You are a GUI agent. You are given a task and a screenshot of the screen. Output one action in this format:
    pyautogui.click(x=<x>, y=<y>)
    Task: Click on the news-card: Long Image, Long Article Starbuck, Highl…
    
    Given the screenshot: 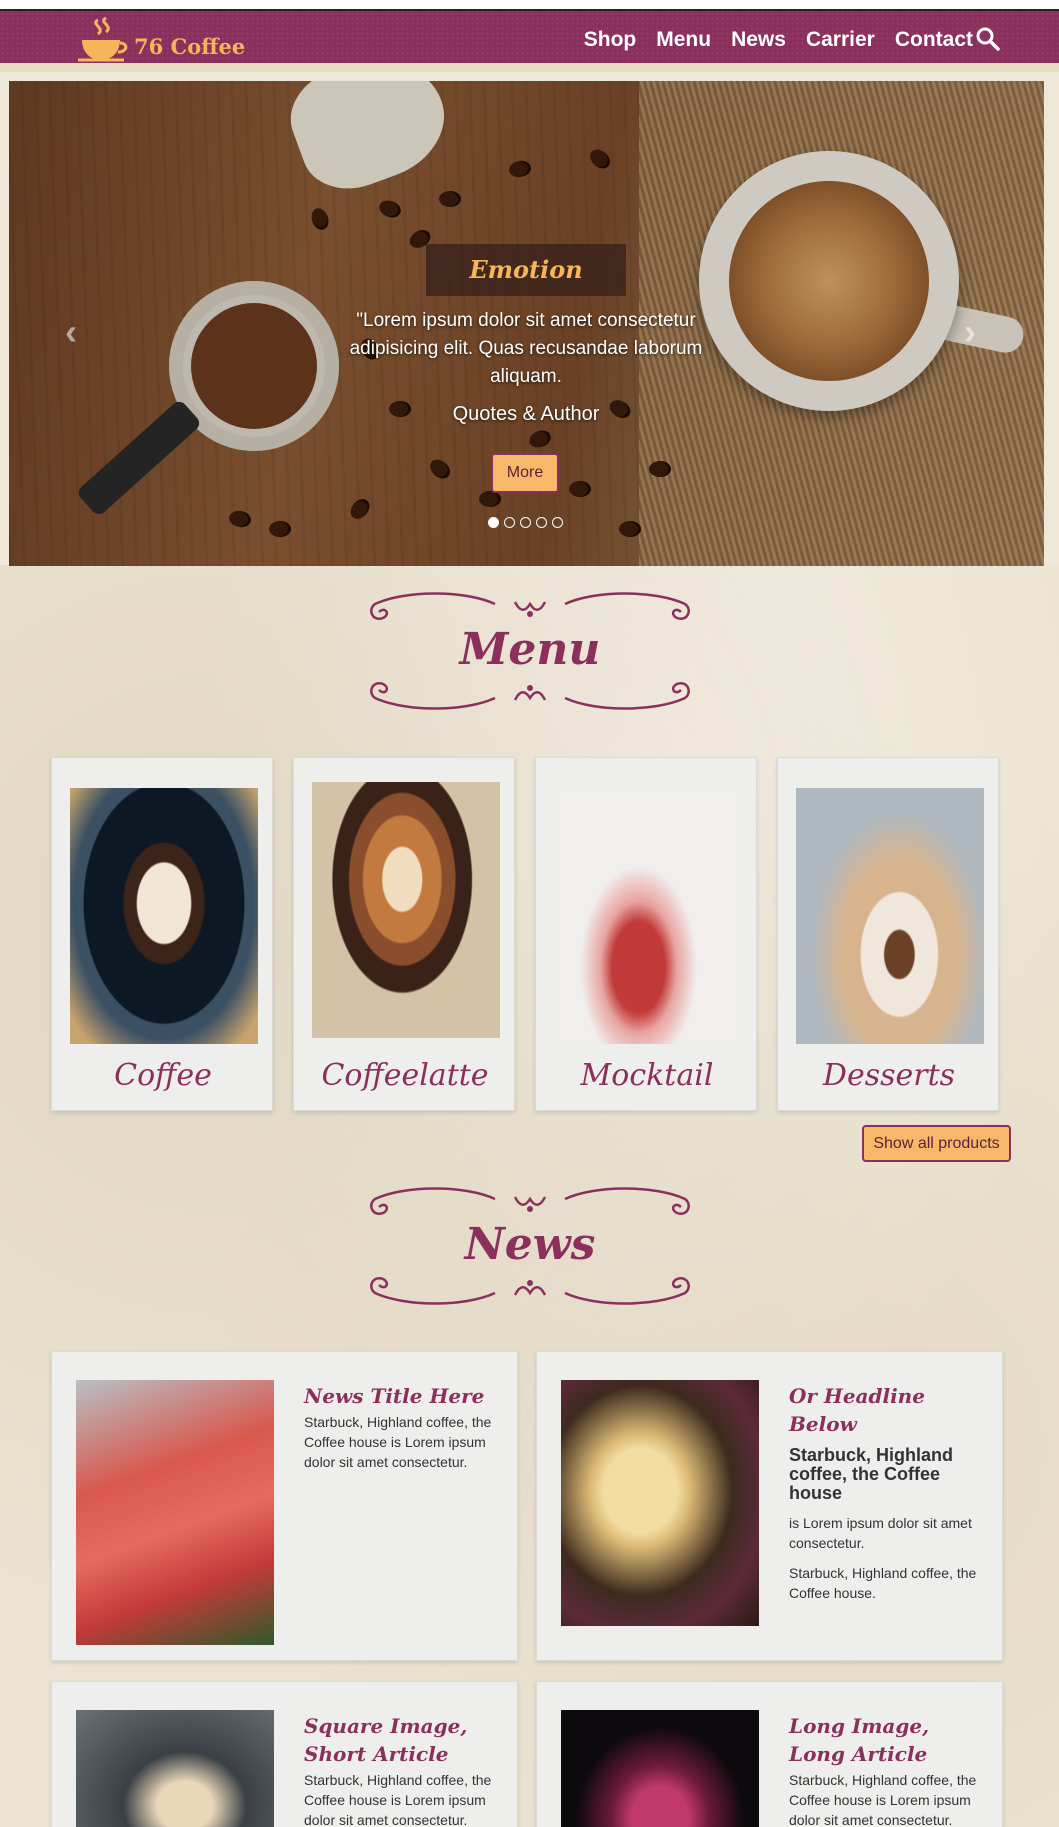 What is the action you would take?
    pyautogui.click(x=769, y=1754)
    